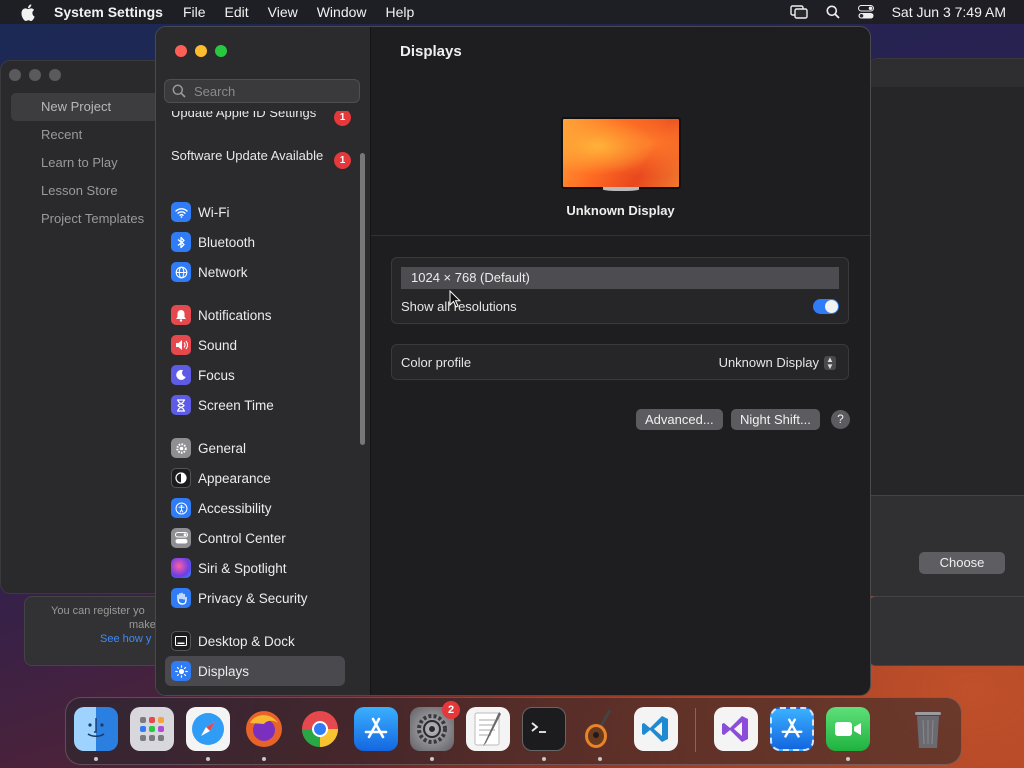  What do you see at coordinates (656, 729) in the screenshot?
I see `dock-vscode-icon` at bounding box center [656, 729].